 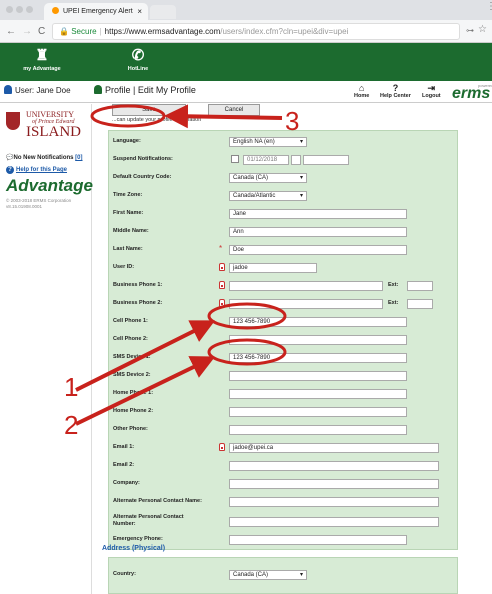 I want to click on home-phone-2-input, so click(x=318, y=412).